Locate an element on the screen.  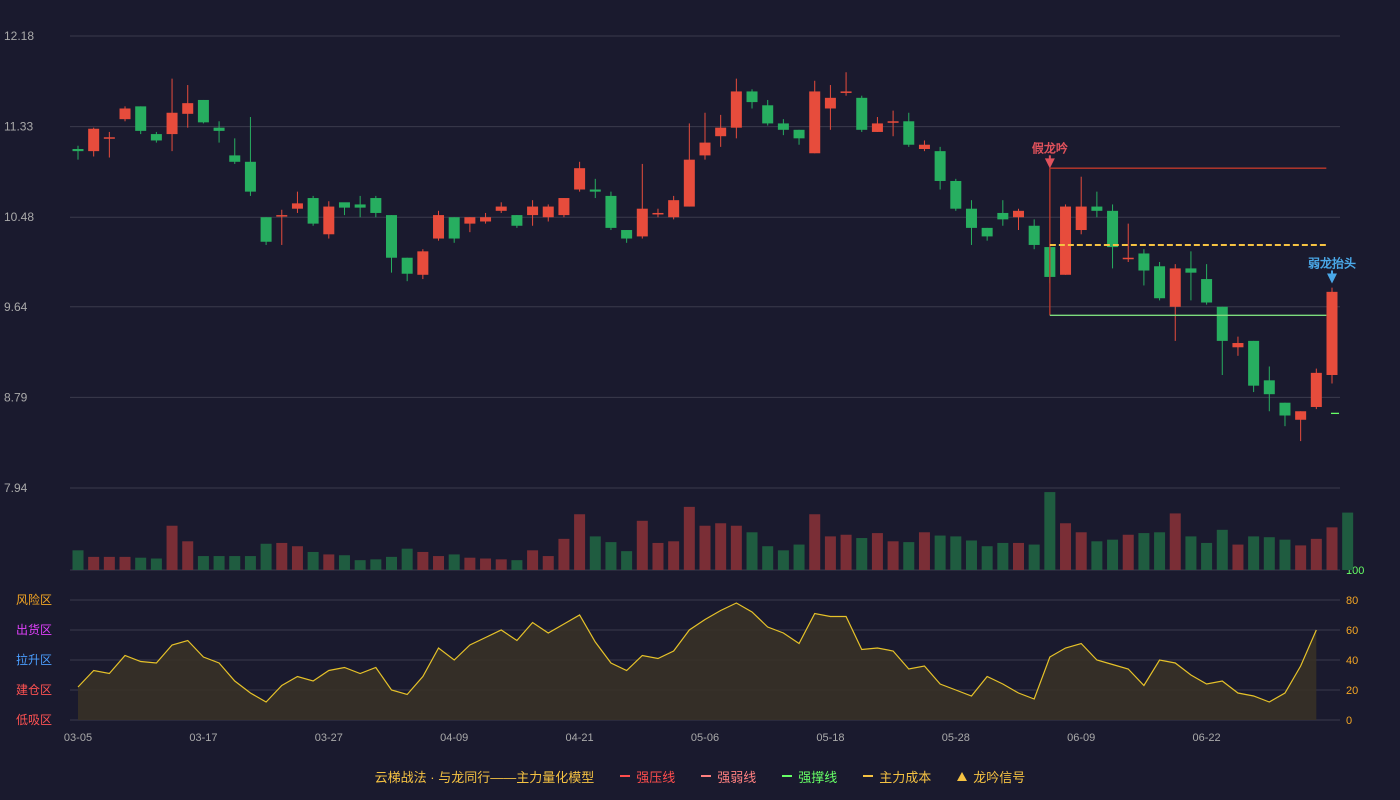
legend-item: 云梯战法 · 与龙同行——主力量化模型 is located at coordinates (485, 776).